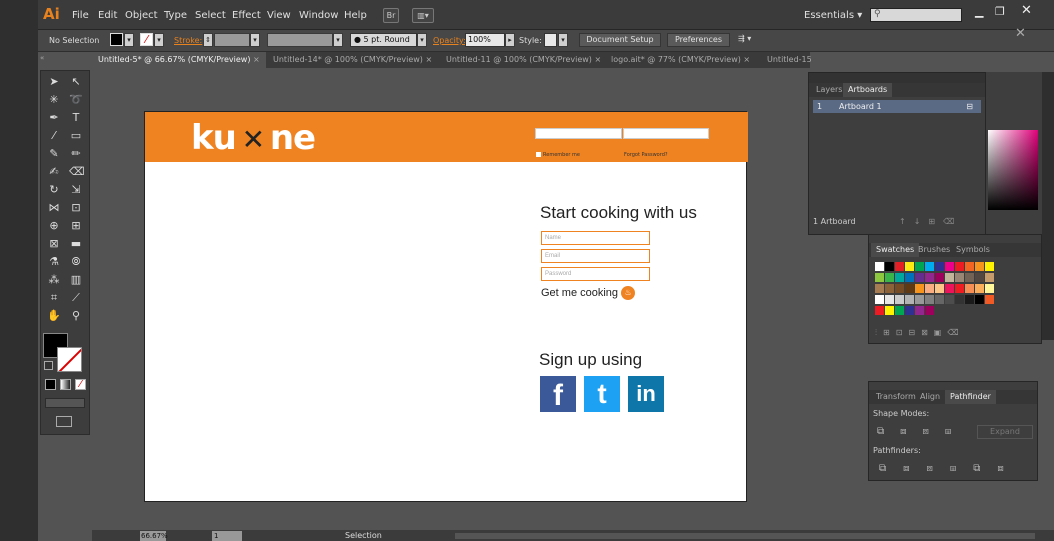 Image resolution: width=1054 pixels, height=541 pixels. Describe the element at coordinates (485, 40) in the screenshot. I see `opacity-input: 100%` at that location.